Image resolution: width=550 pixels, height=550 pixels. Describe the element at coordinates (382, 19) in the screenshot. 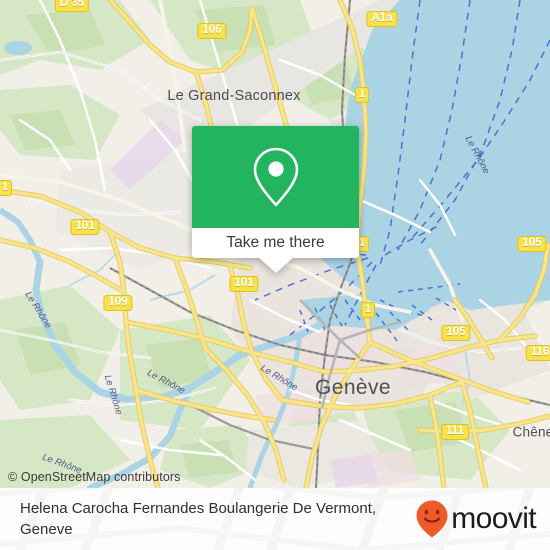

I see `road-shield-a1a: A1a` at that location.